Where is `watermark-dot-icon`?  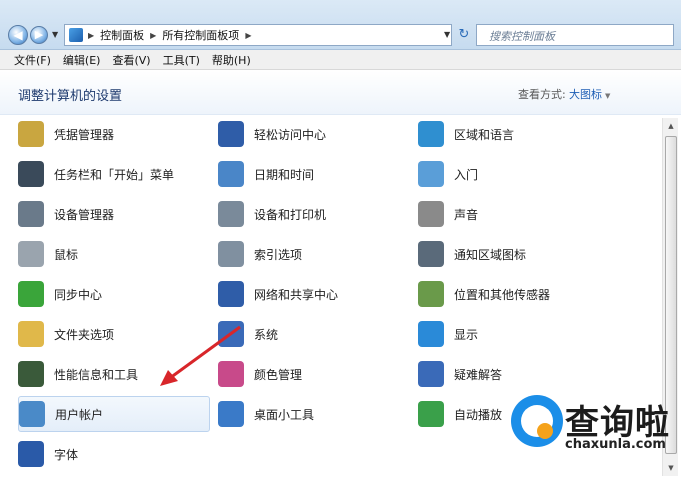 watermark-dot-icon is located at coordinates (545, 431).